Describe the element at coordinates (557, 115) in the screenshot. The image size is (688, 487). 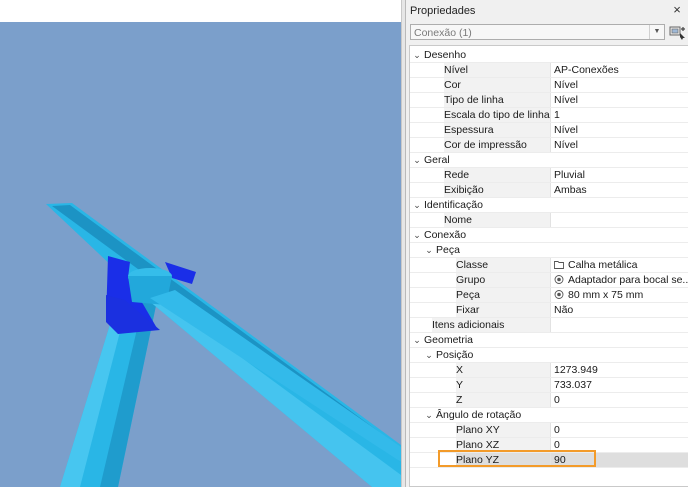
I see `property-value-text: 1` at that location.